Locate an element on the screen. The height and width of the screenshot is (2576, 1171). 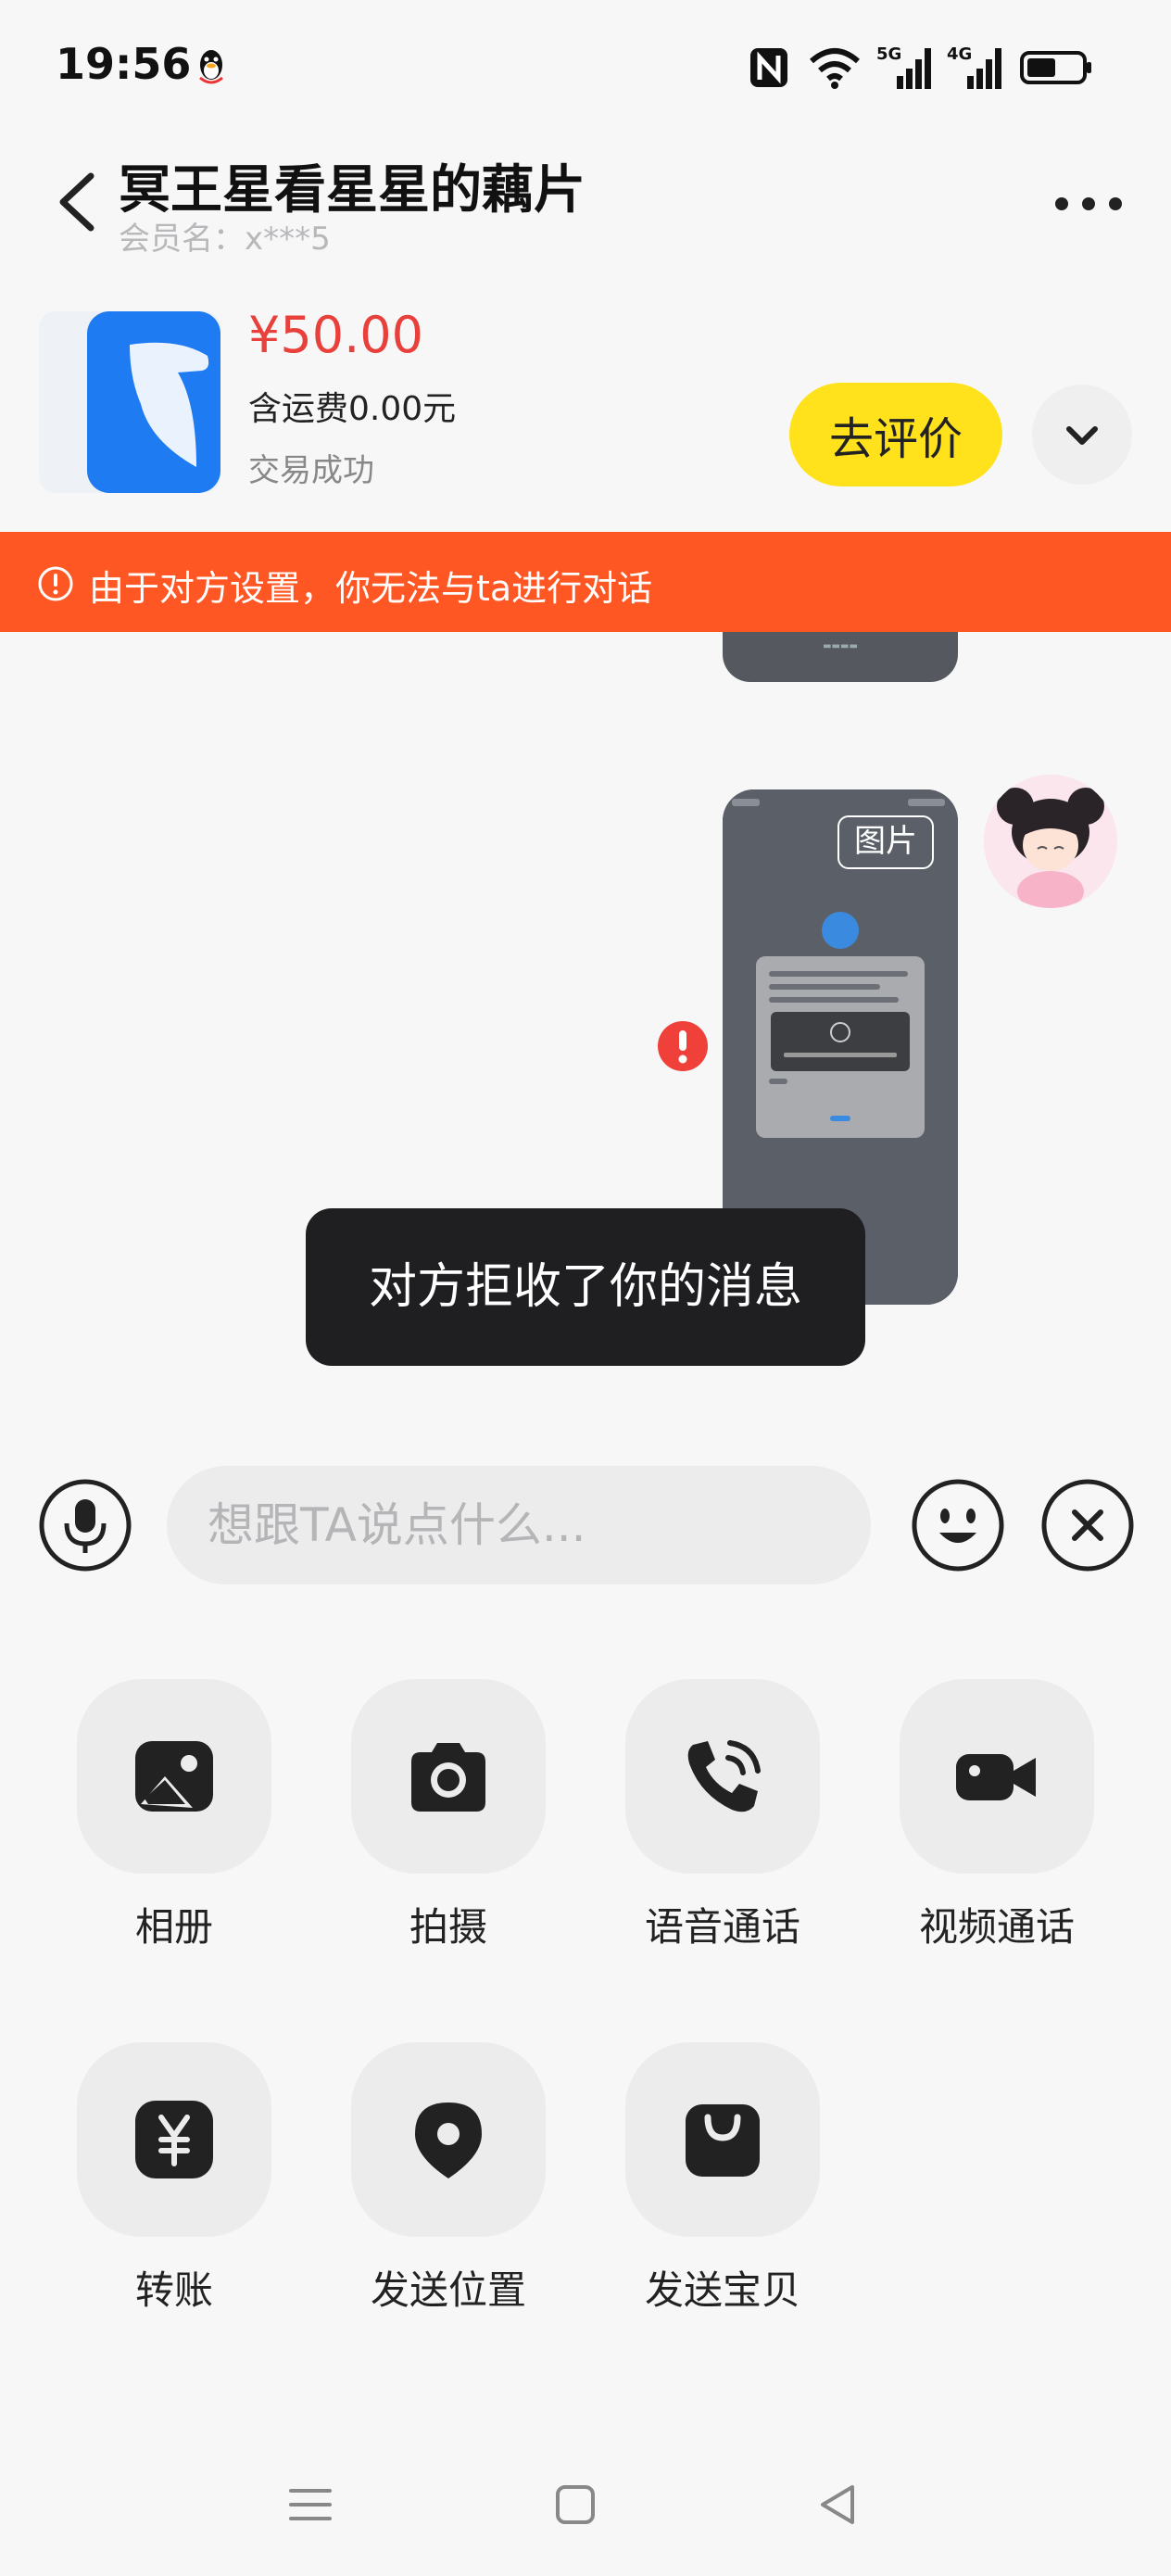
voice-input-button is located at coordinates (85, 1525).